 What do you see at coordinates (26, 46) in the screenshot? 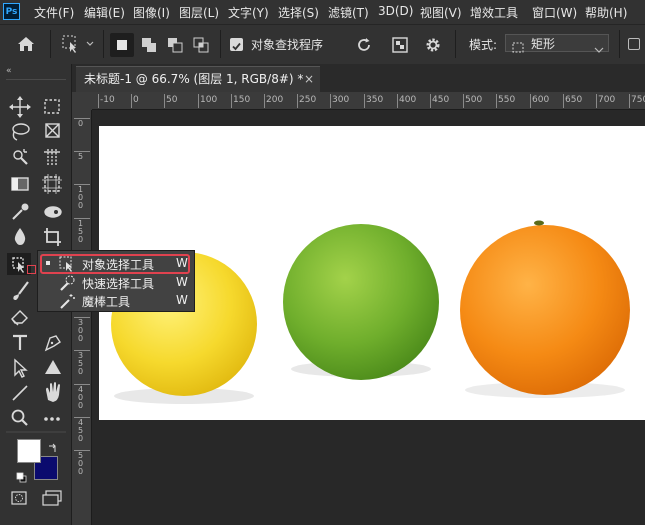
I see `home-icon` at bounding box center [26, 46].